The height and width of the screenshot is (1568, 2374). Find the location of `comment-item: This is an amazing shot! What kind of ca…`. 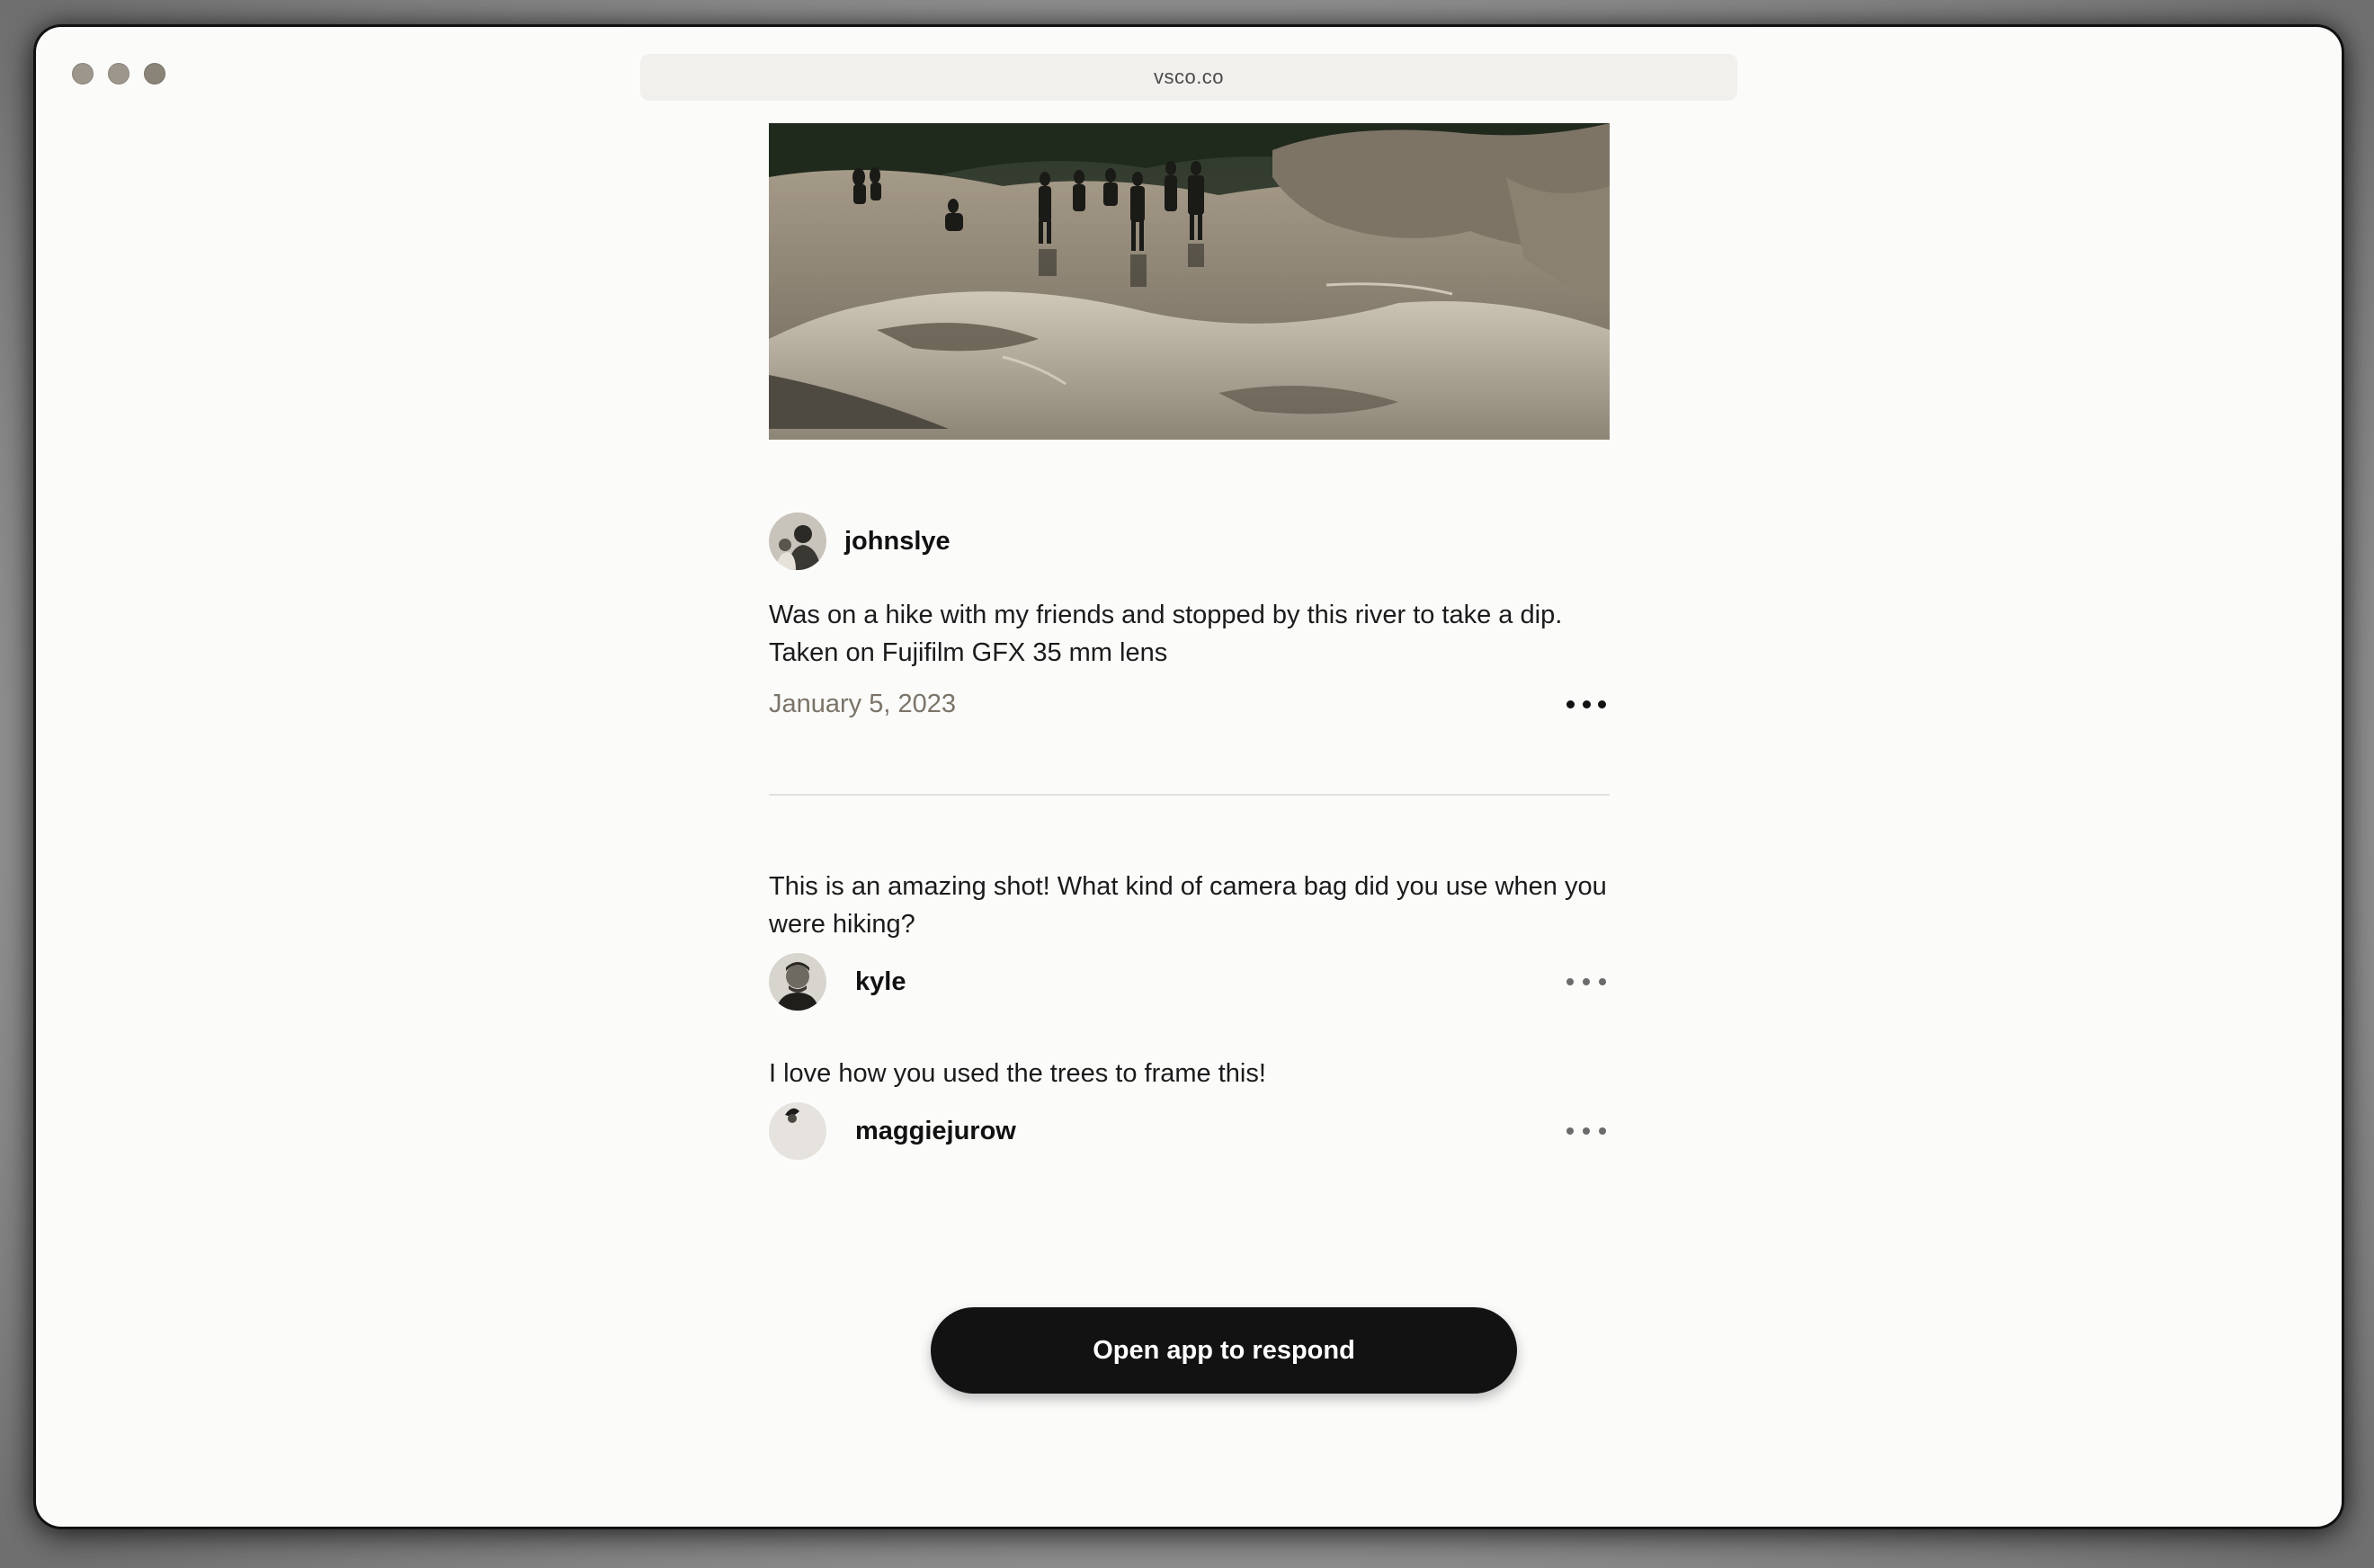

comment-item: This is an amazing shot! What kind of ca… is located at coordinates (1189, 939).